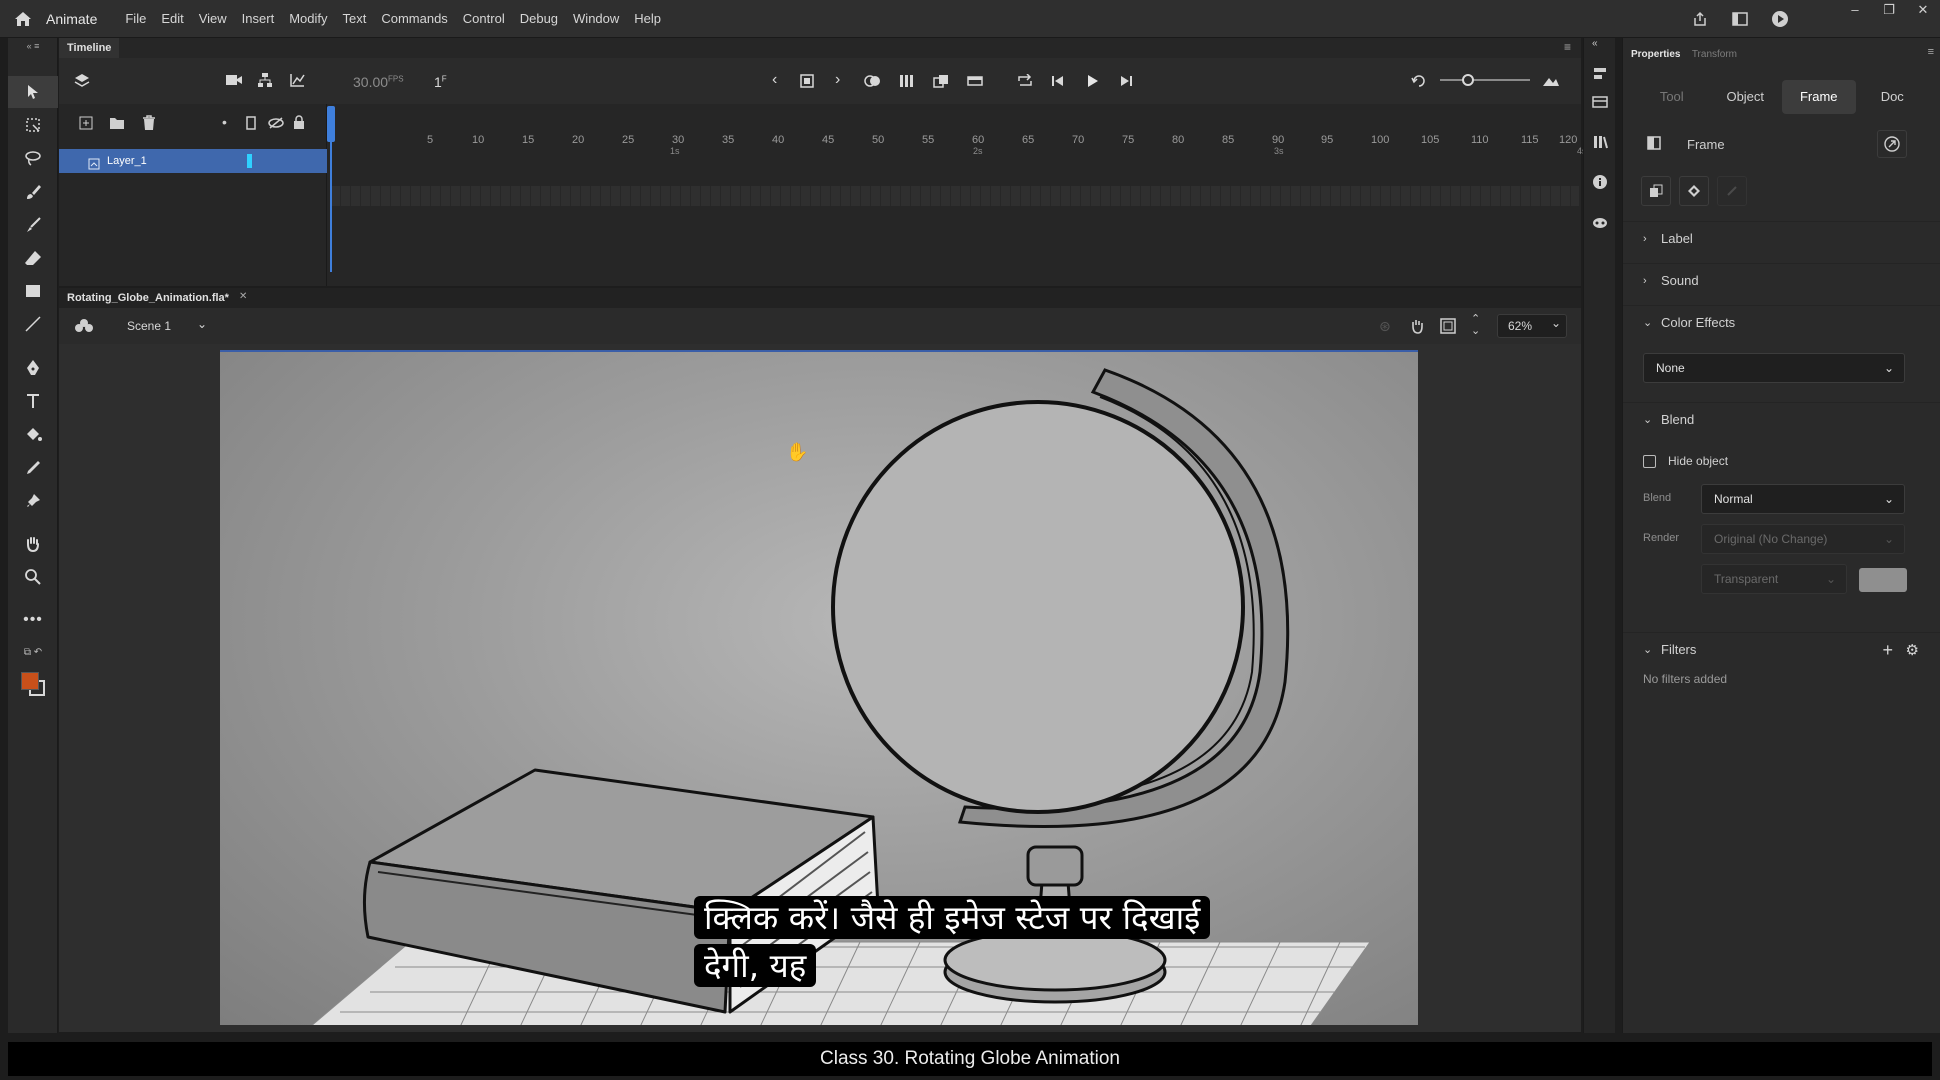 Image resolution: width=1940 pixels, height=1080 pixels. What do you see at coordinates (213, 18) in the screenshot?
I see `menu-view: View` at bounding box center [213, 18].